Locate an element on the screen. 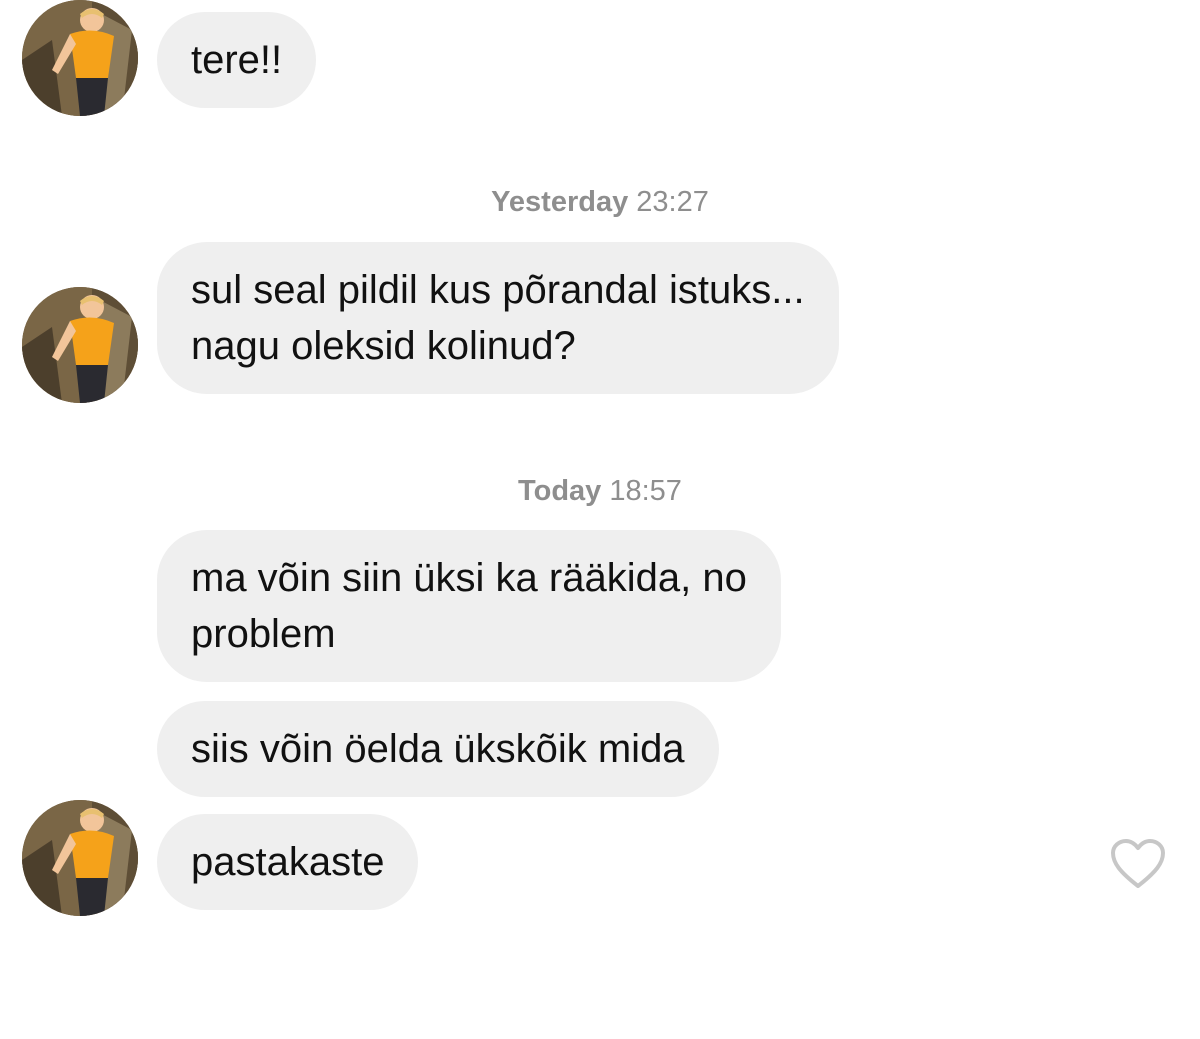  message-text: tere!! is located at coordinates (237, 60).